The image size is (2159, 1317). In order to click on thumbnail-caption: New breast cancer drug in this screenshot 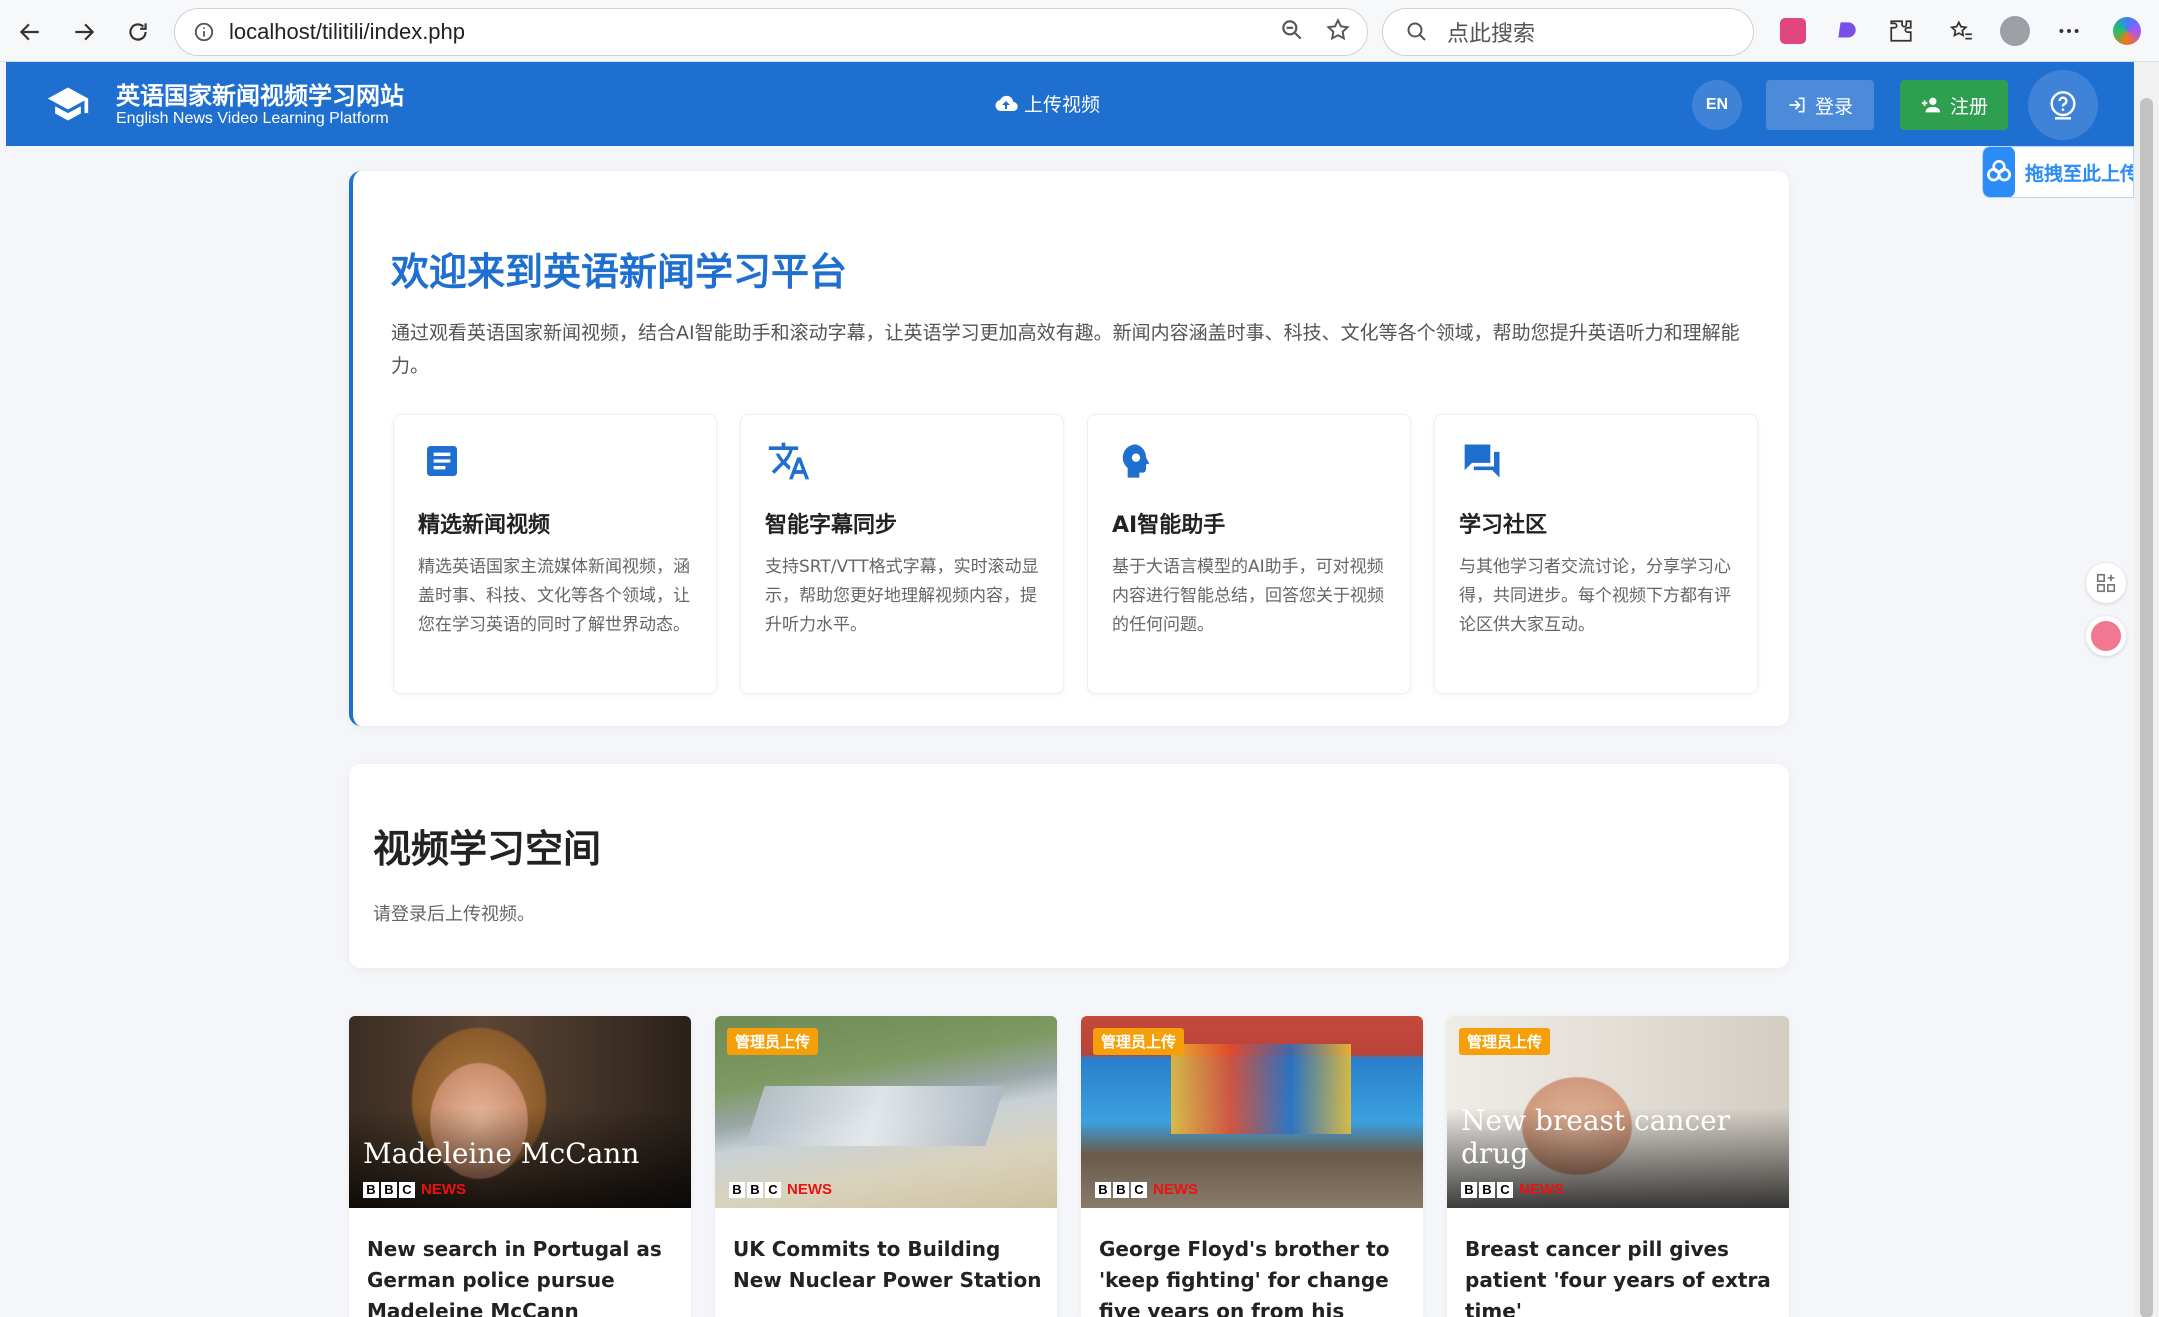, I will do `click(1596, 1137)`.